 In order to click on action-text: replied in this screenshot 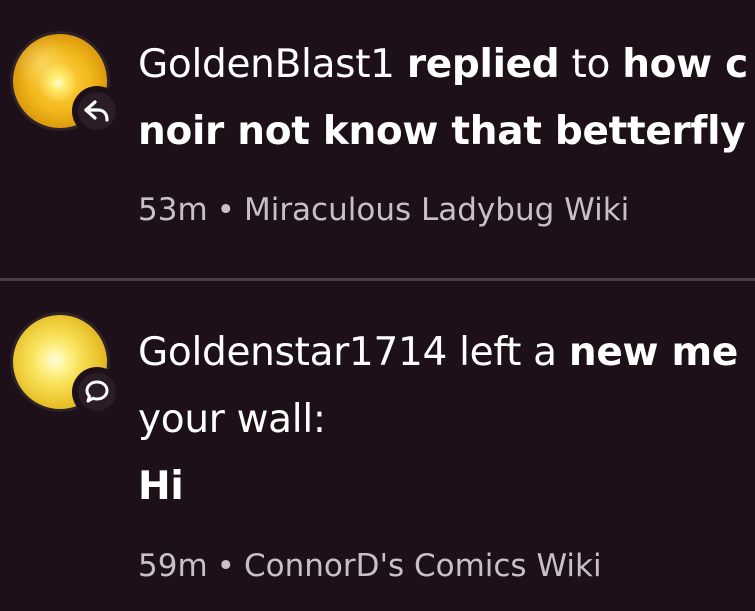, I will do `click(483, 64)`.